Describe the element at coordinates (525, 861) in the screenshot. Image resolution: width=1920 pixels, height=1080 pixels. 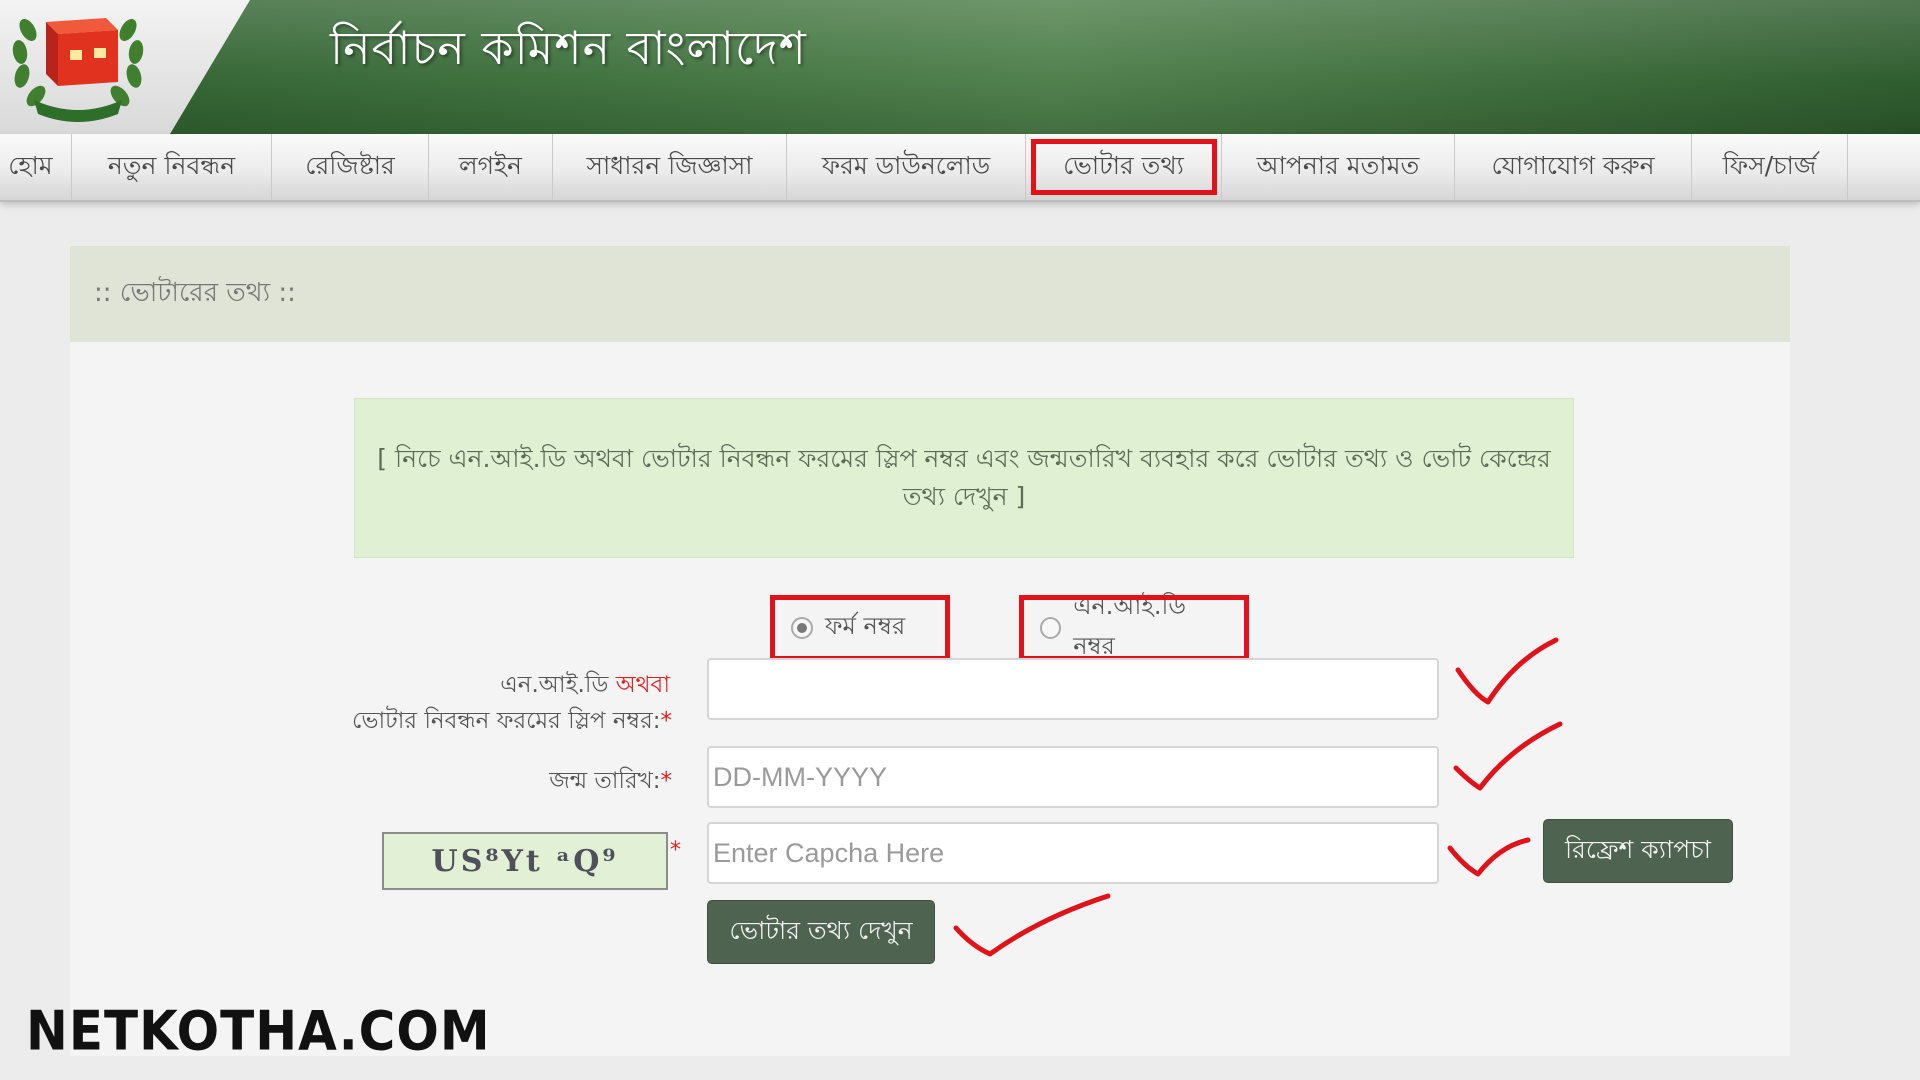
I see `captcha-image: US⁸Yt ᵃQ⁹` at that location.